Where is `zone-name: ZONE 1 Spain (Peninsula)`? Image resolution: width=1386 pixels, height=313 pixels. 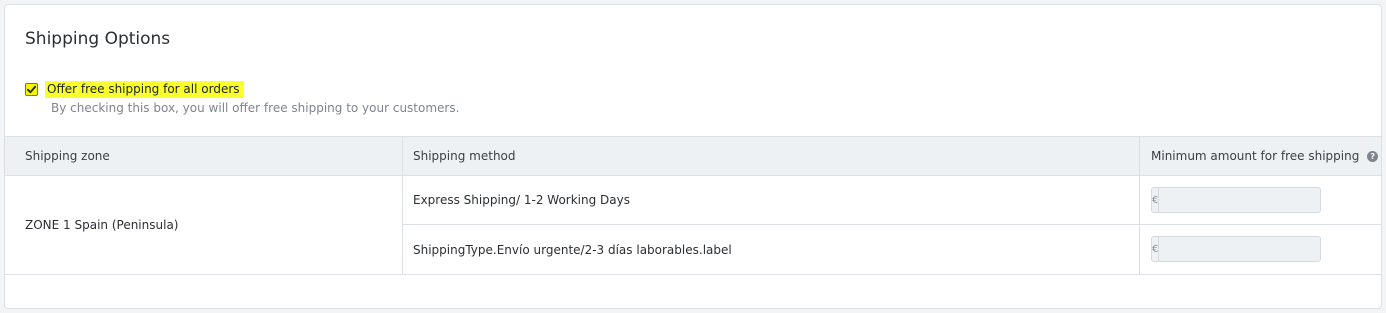 zone-name: ZONE 1 Spain (Peninsula) is located at coordinates (102, 225).